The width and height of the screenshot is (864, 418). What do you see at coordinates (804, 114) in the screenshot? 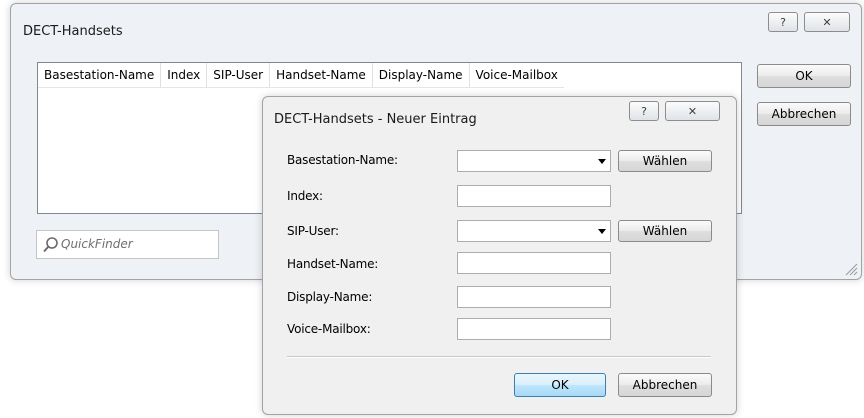
I see `cancel-button: Abbrechen` at bounding box center [804, 114].